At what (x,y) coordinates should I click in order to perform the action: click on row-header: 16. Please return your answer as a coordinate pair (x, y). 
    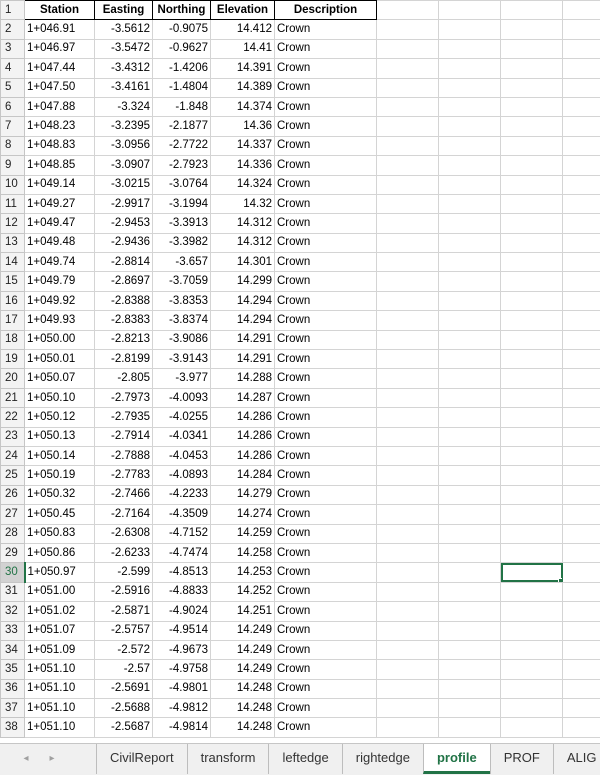
    Looking at the image, I should click on (13, 300).